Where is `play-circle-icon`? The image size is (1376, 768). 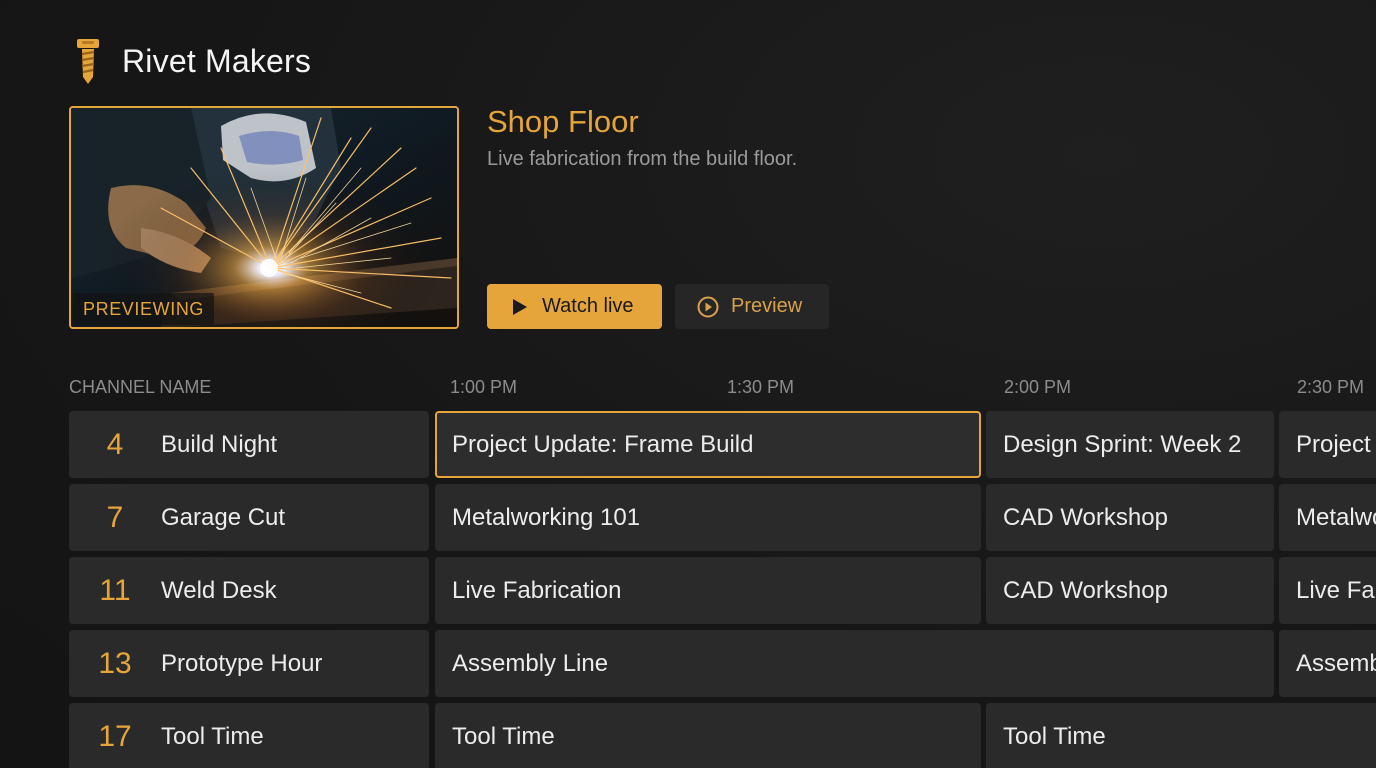 play-circle-icon is located at coordinates (708, 306).